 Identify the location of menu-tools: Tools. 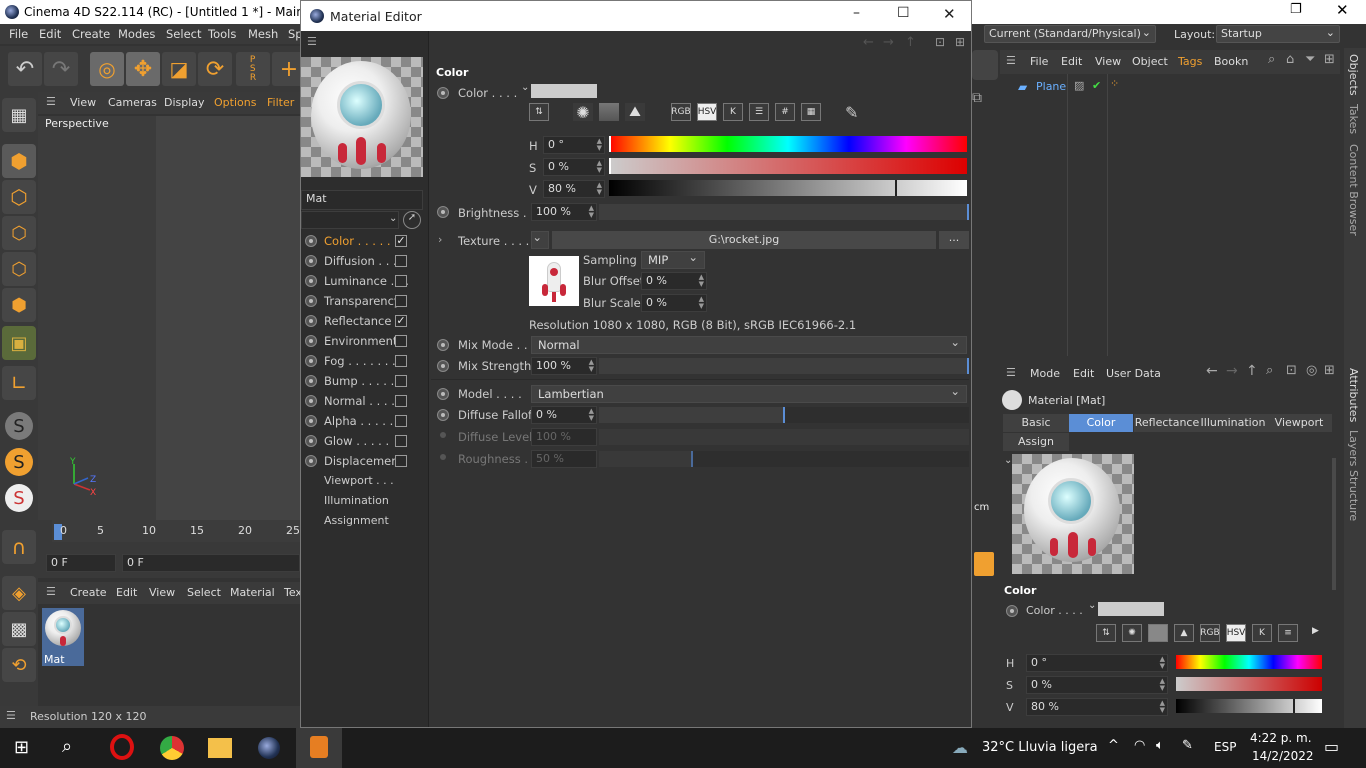
(222, 34).